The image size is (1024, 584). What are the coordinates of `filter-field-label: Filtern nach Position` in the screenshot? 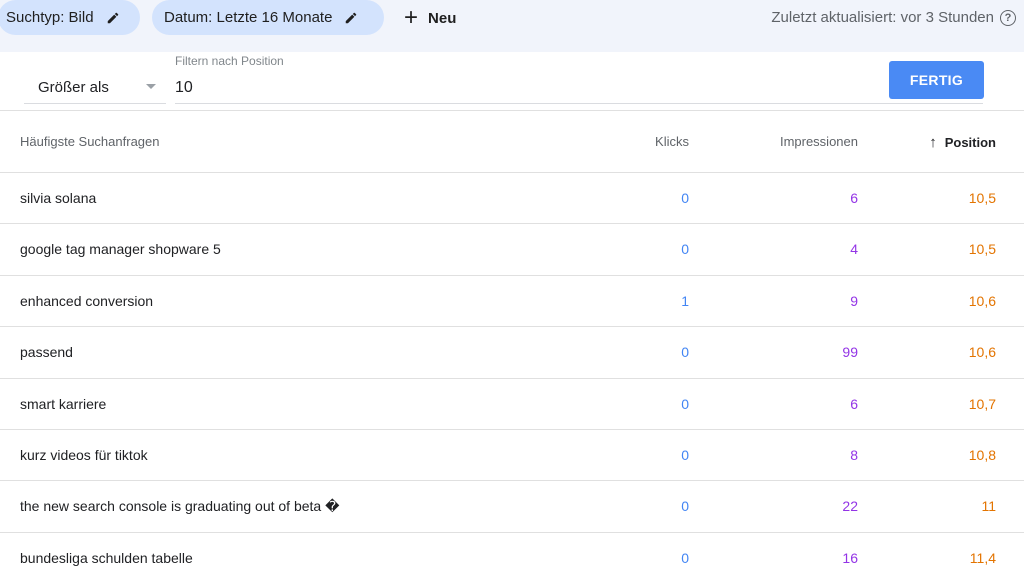 It's located at (229, 61).